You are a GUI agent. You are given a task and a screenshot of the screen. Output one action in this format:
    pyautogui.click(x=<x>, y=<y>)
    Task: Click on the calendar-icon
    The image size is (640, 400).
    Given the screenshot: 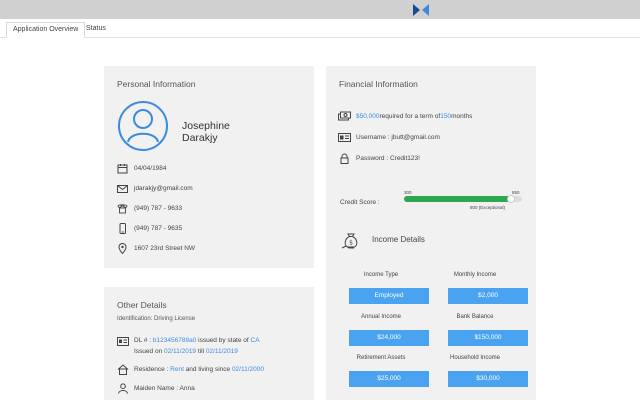 What is the action you would take?
    pyautogui.click(x=122, y=168)
    